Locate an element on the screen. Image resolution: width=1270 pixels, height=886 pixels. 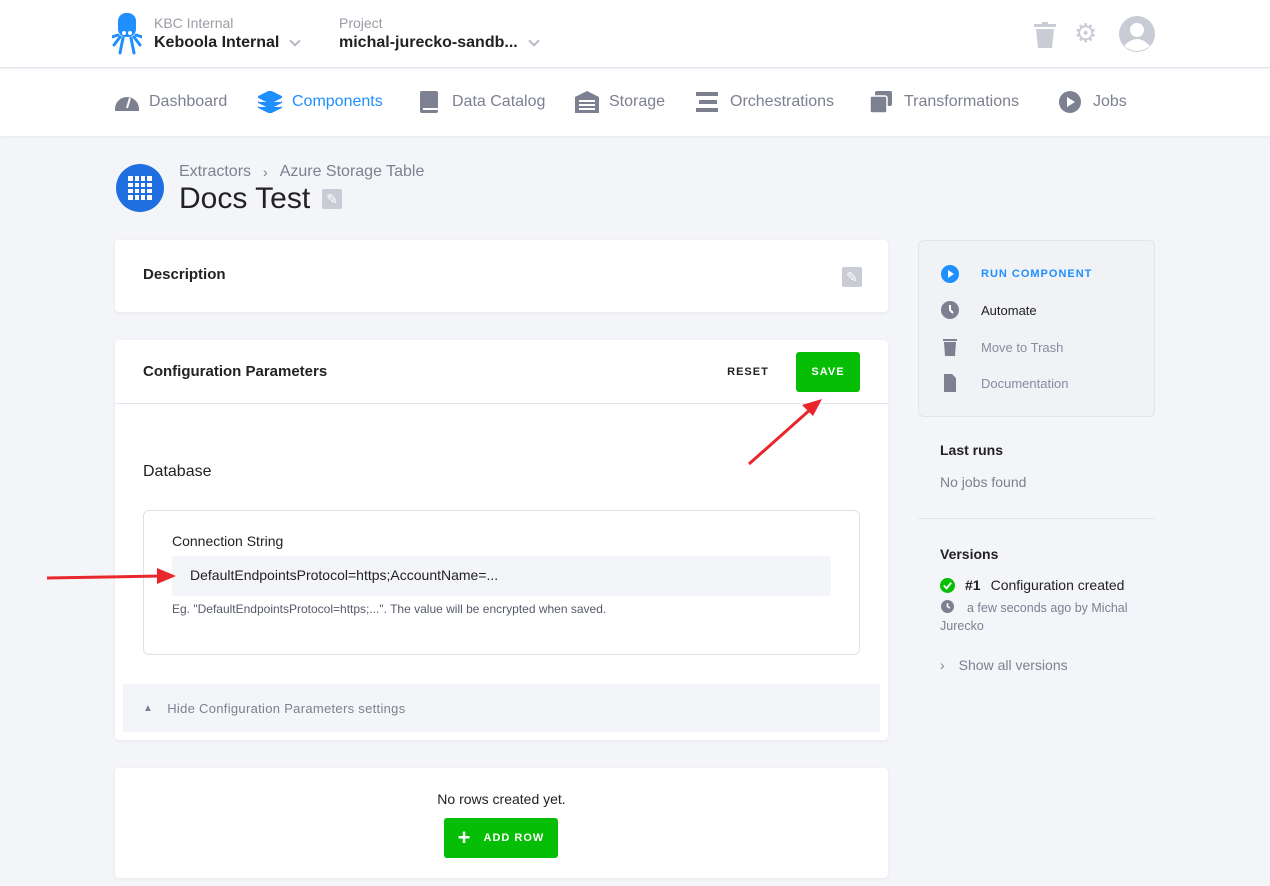
gauge-icon is located at coordinates (127, 104).